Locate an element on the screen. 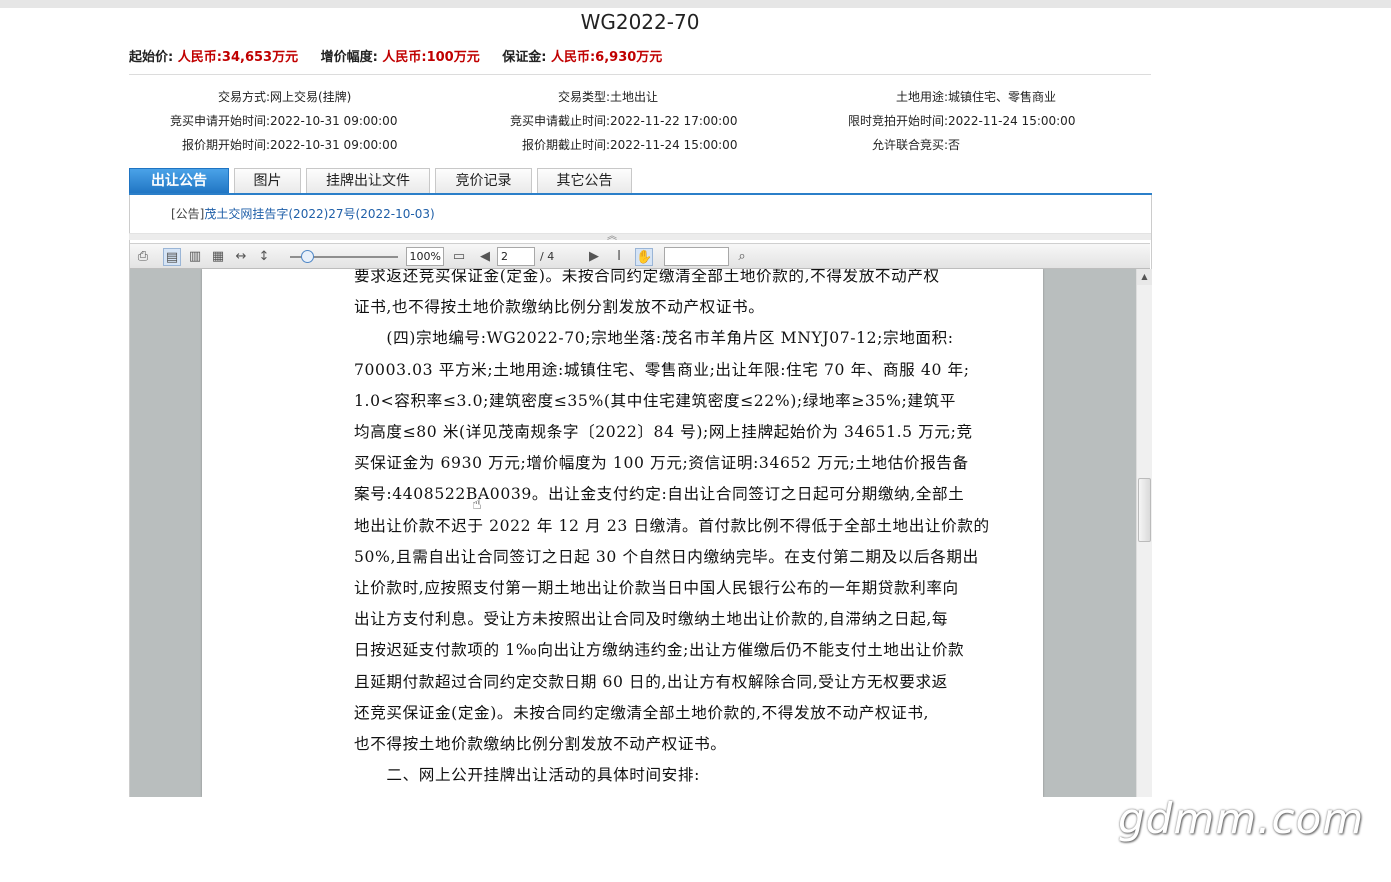 This screenshot has width=1391, height=882. document-line: 二、网上公开挂牌出让活动的具体时间安排: is located at coordinates (527, 775).